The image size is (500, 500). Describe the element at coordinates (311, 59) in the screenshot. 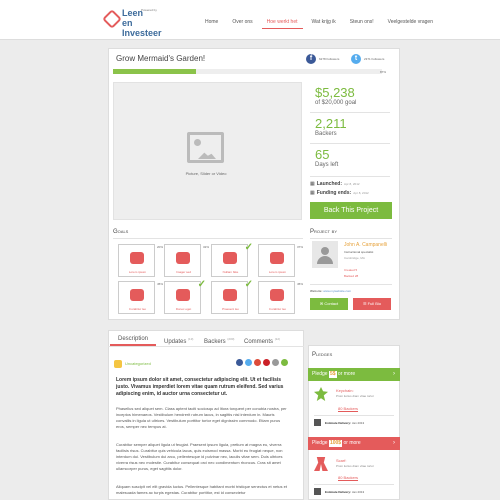

I see `facebook-icon: f` at that location.